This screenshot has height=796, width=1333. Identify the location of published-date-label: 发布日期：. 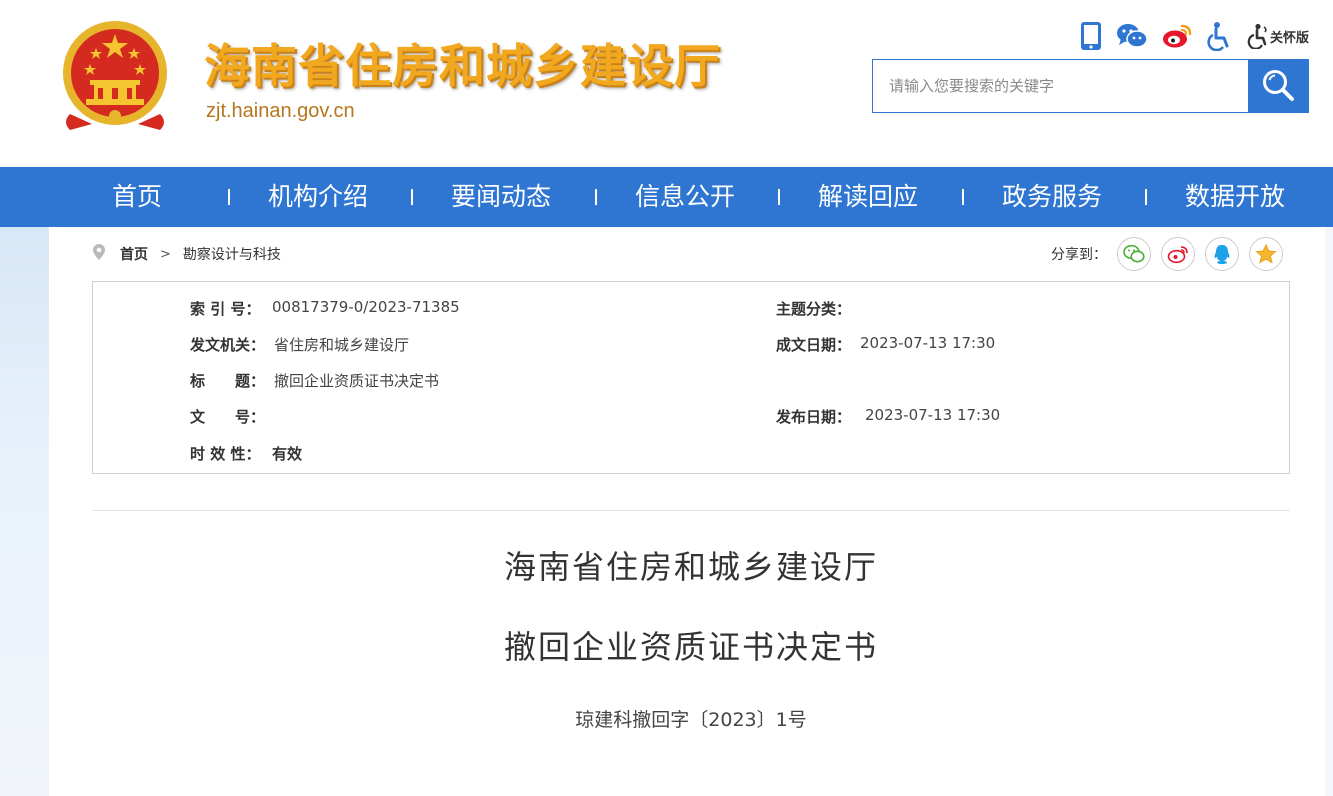
(814, 417).